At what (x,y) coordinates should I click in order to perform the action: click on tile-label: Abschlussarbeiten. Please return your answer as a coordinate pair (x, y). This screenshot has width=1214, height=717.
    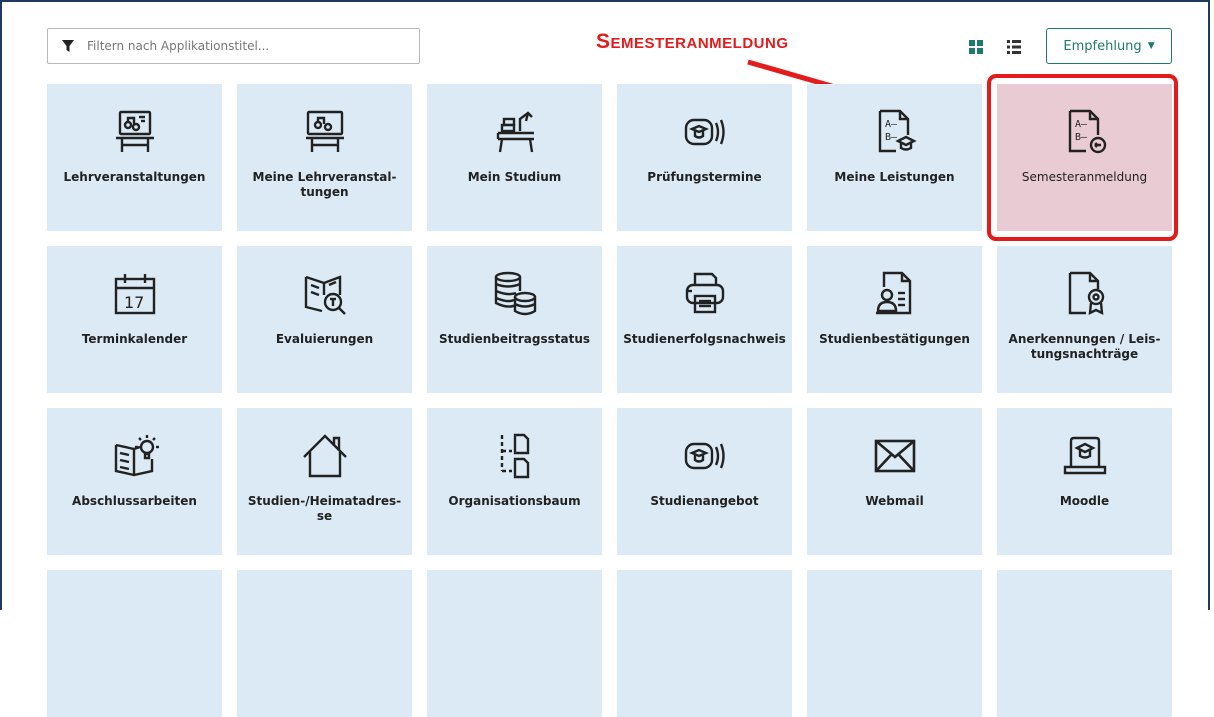
    Looking at the image, I should click on (134, 501).